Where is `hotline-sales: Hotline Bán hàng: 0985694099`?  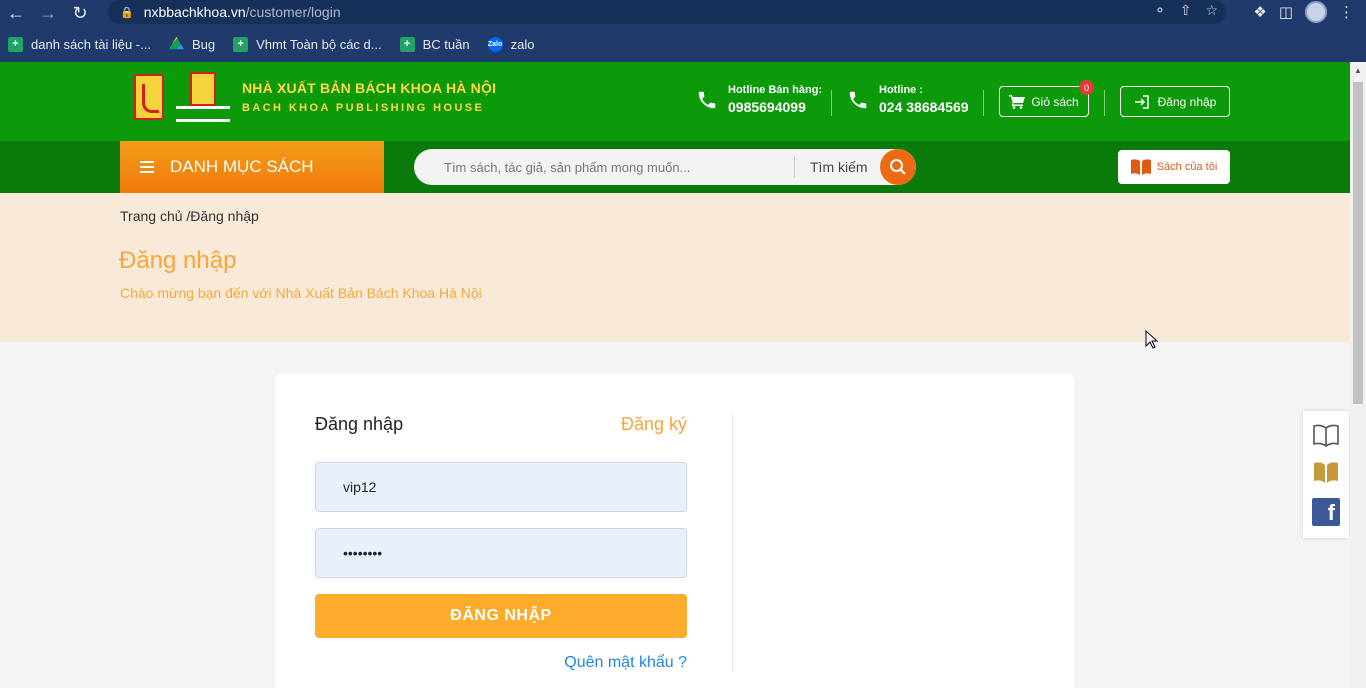
hotline-sales: Hotline Bán hàng: 0985694099 is located at coordinates (759, 99).